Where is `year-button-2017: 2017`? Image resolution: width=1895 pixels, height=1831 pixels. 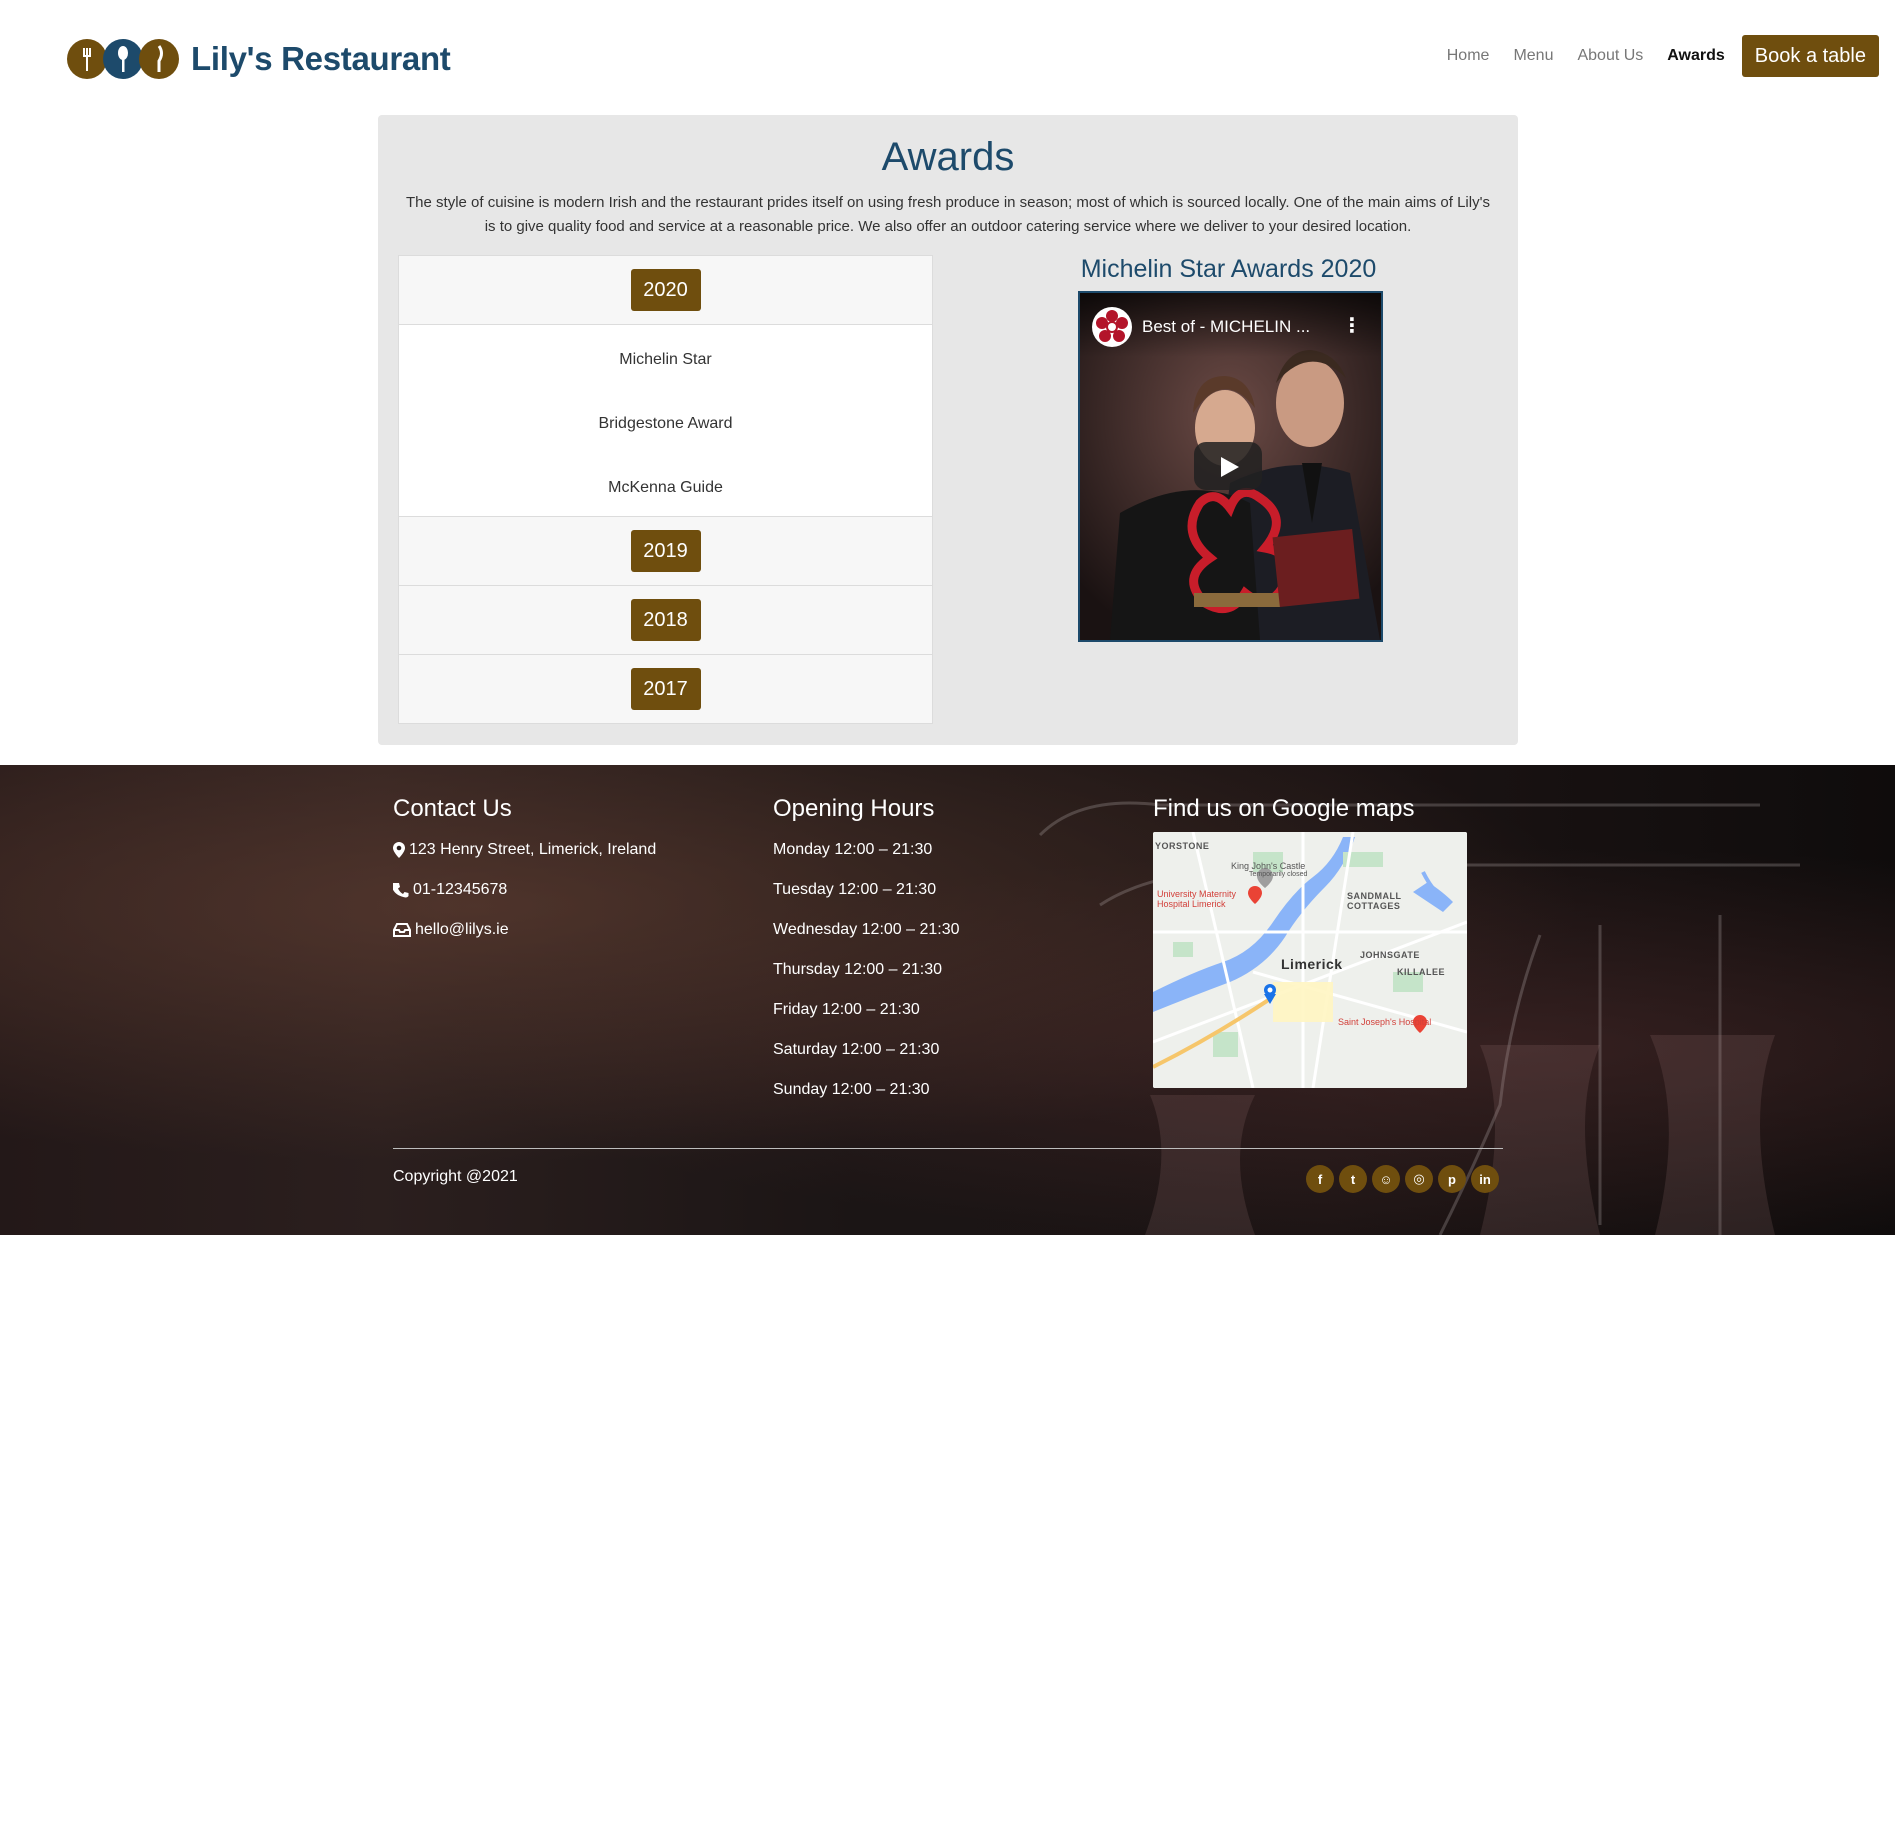 year-button-2017: 2017 is located at coordinates (665, 689).